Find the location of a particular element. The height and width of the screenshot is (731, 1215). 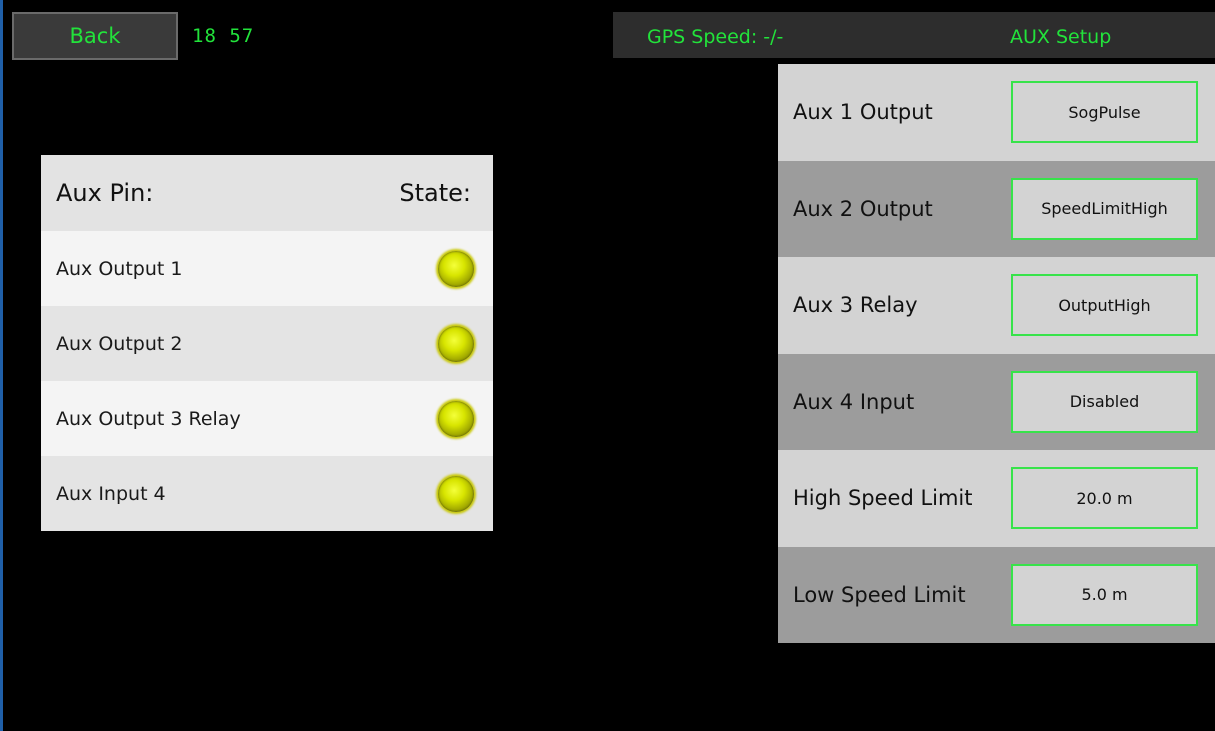

clock-display: 18 57 is located at coordinates (223, 36).